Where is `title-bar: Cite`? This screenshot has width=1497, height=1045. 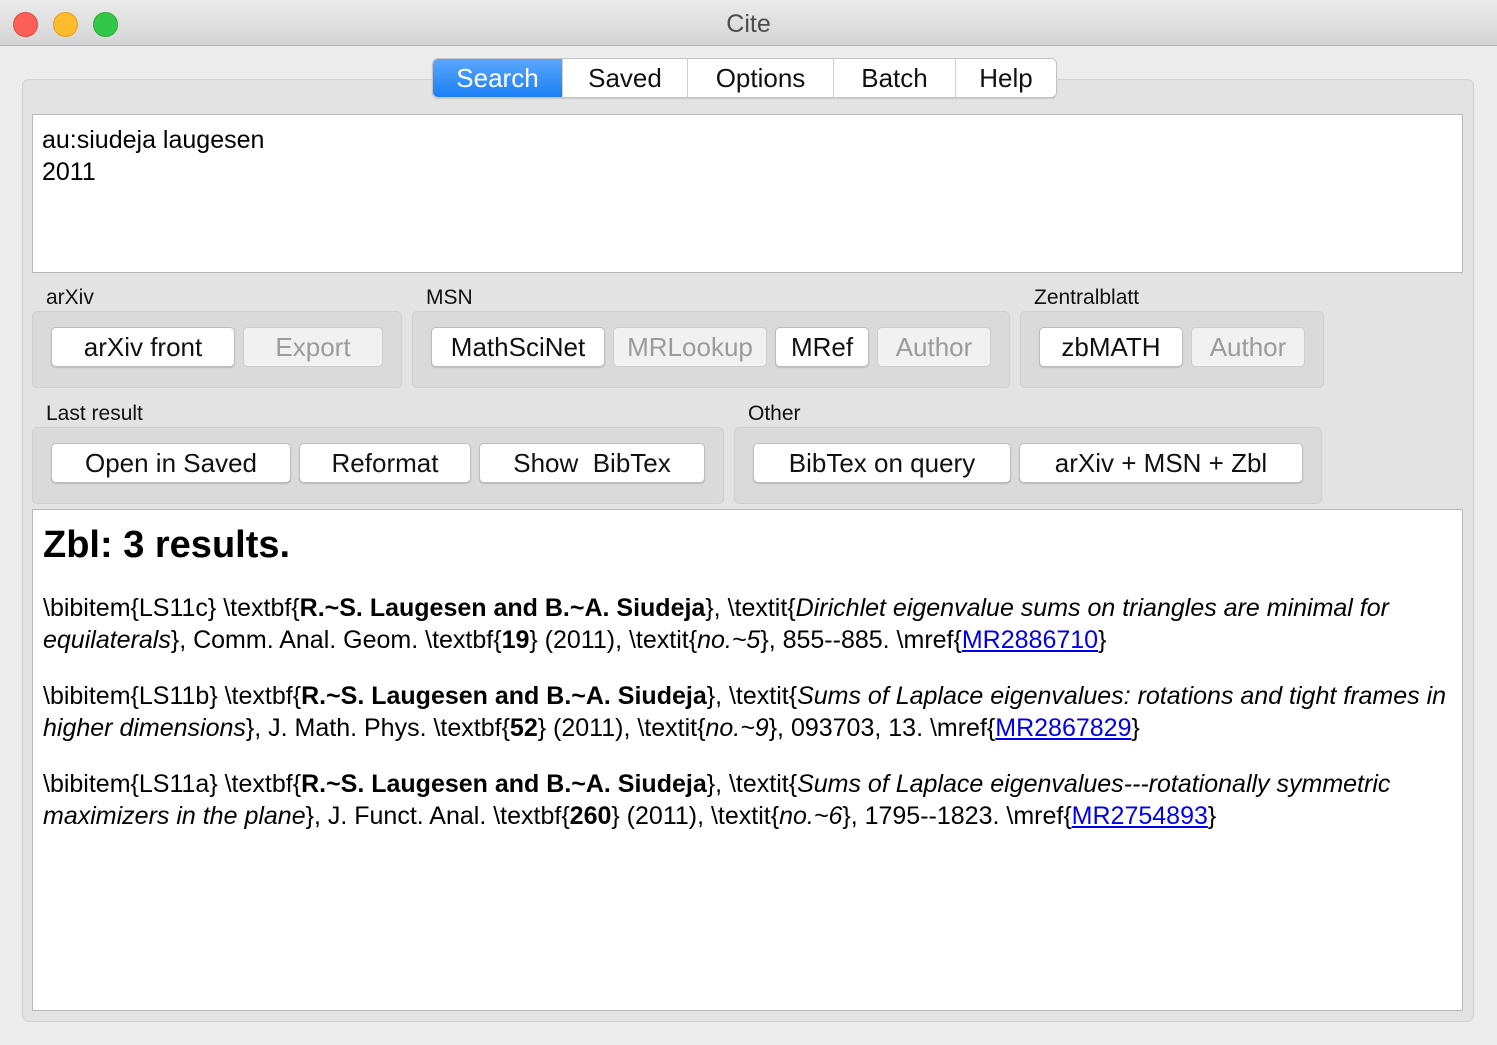 title-bar: Cite is located at coordinates (748, 23).